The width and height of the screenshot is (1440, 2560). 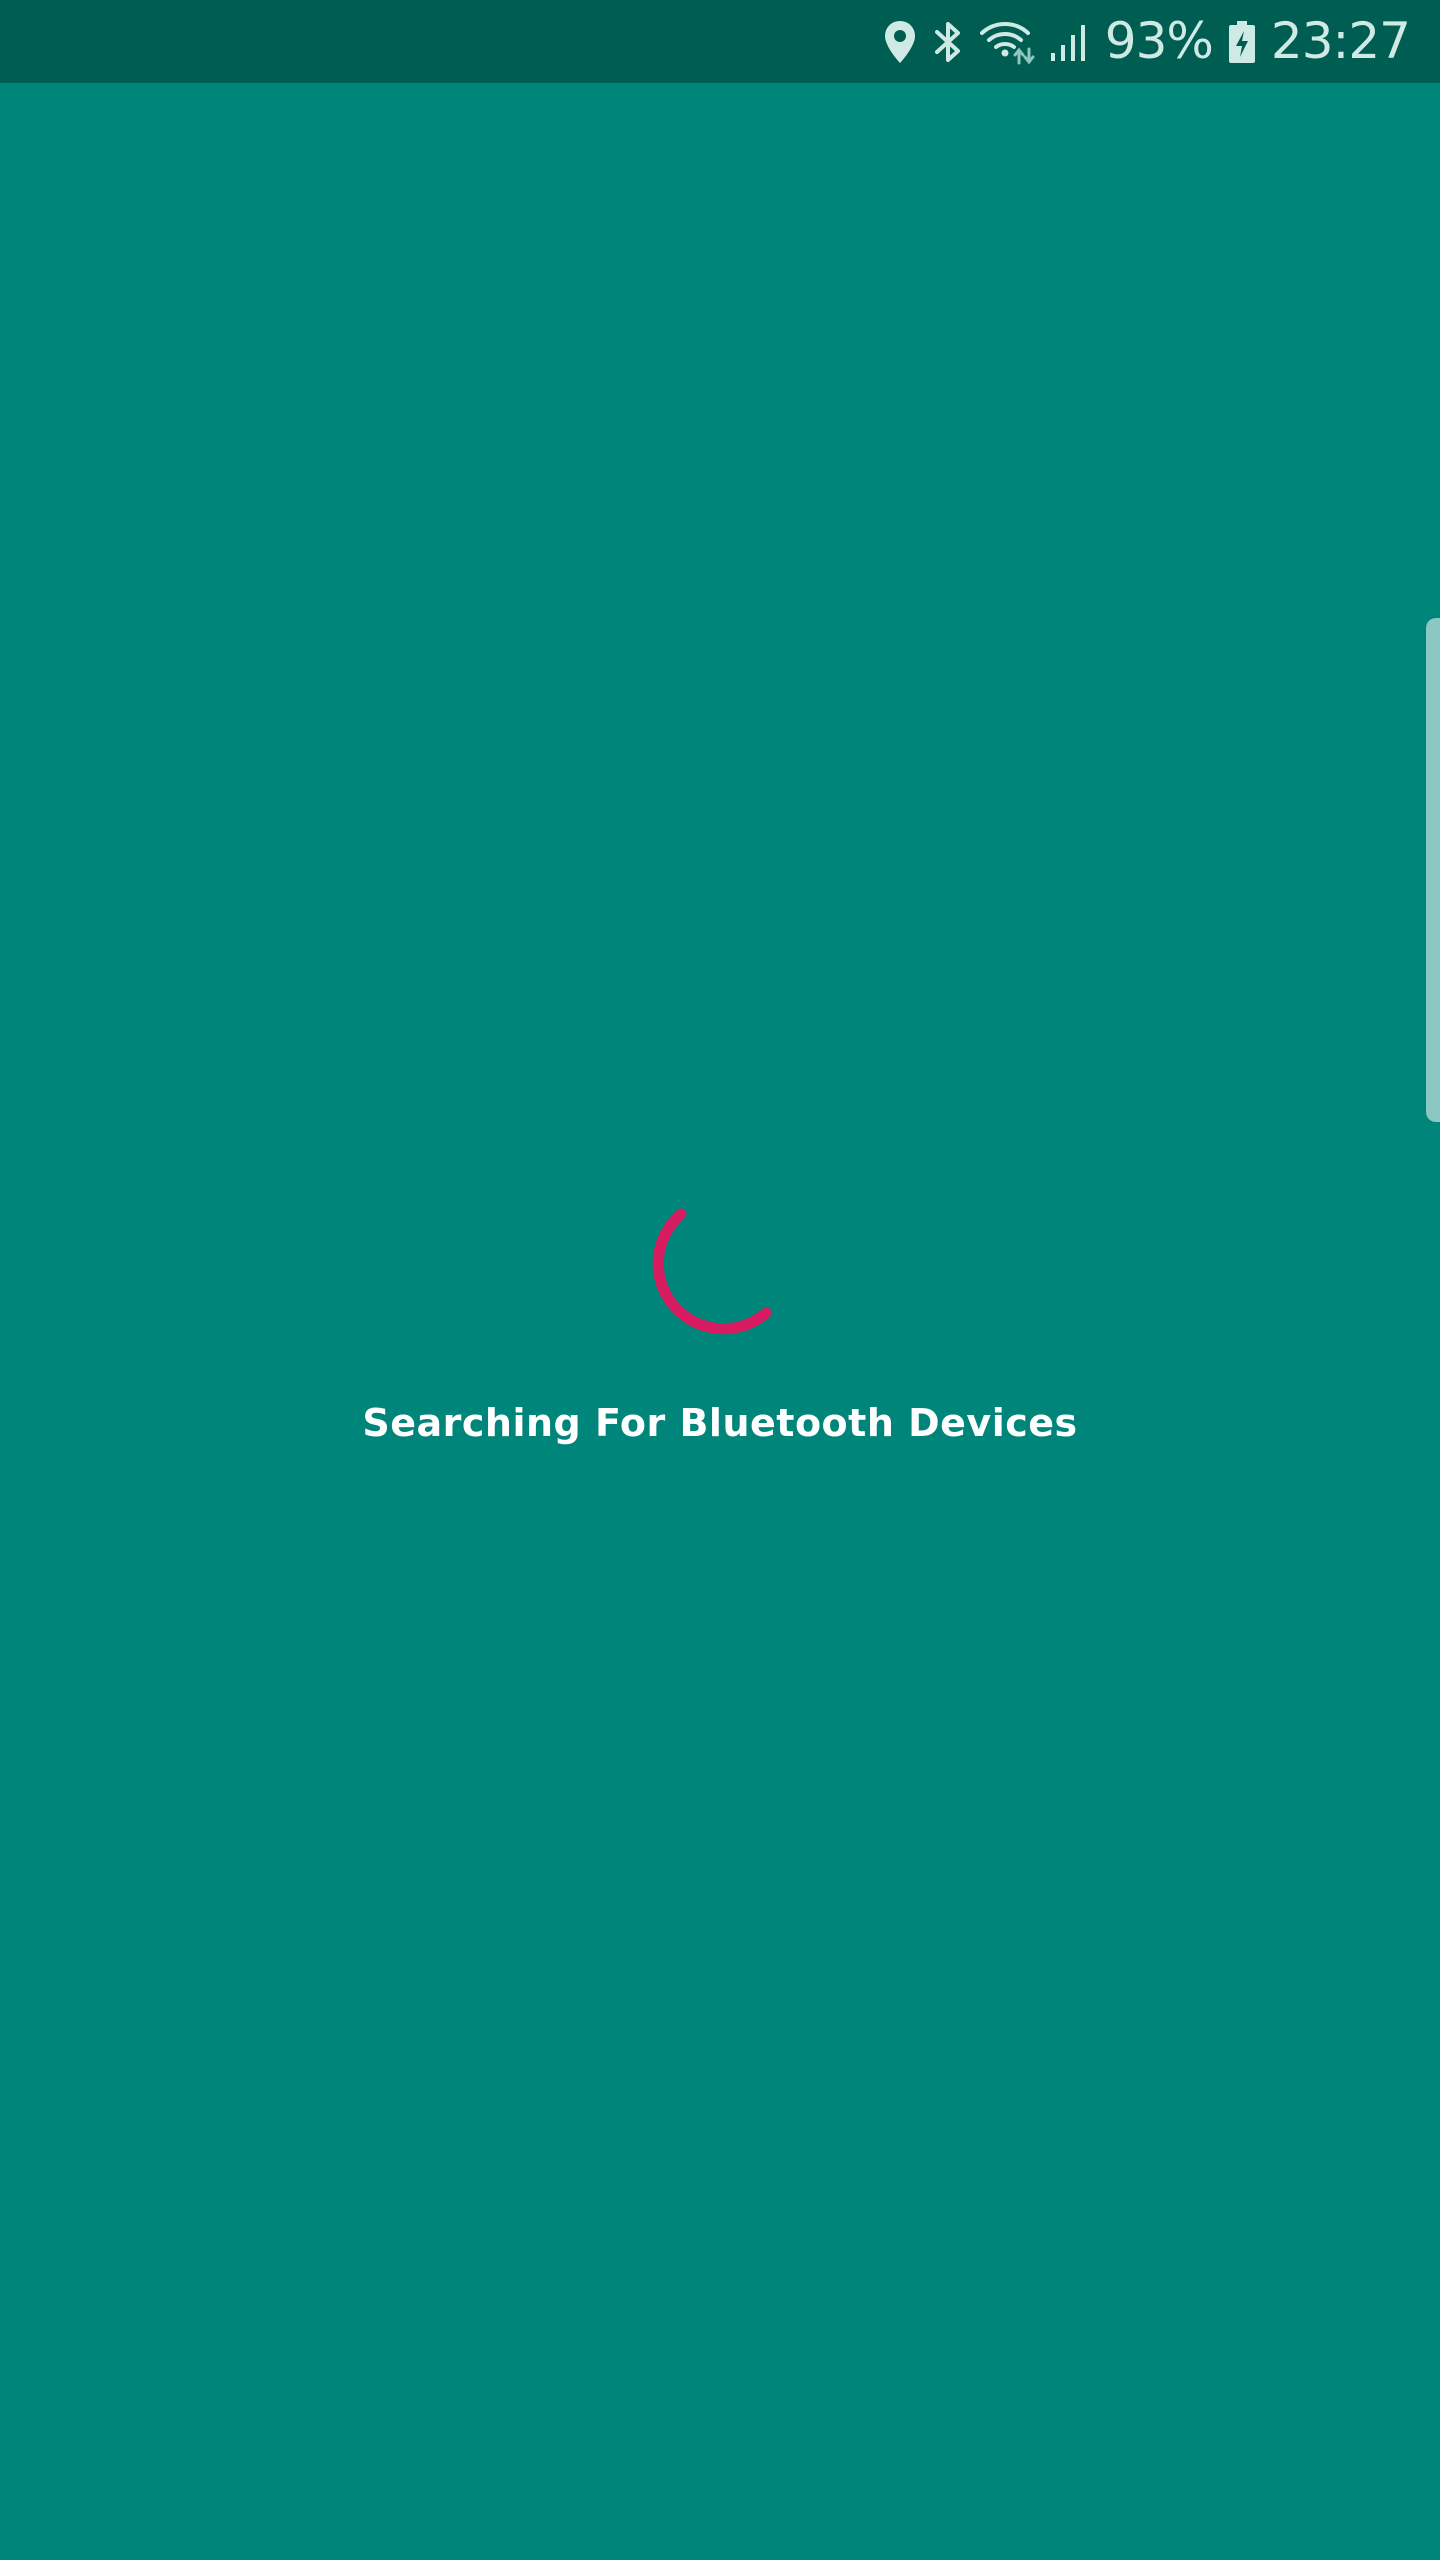 What do you see at coordinates (720, 41) in the screenshot?
I see `status-bar: 93% 23:27` at bounding box center [720, 41].